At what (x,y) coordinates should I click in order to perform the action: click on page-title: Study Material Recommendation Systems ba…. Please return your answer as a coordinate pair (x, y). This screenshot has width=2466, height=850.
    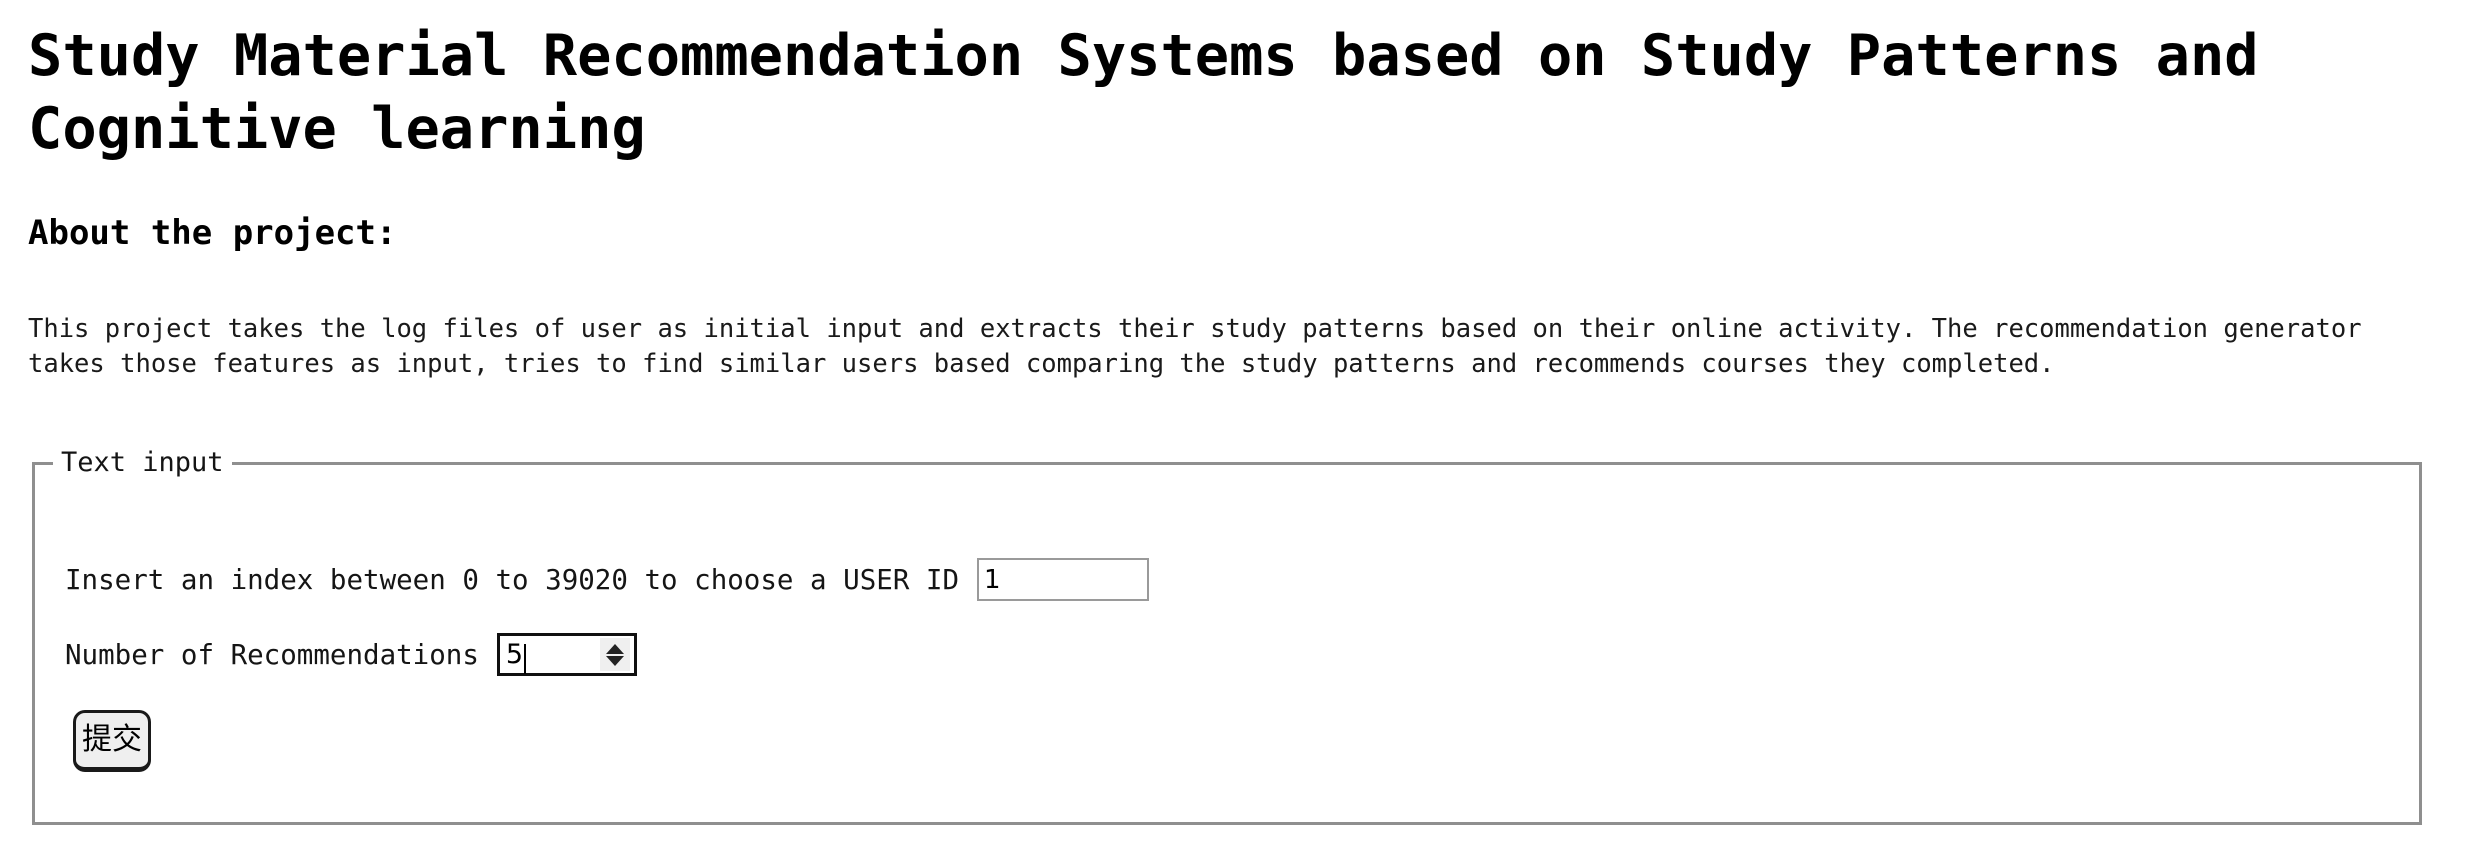
    Looking at the image, I should click on (1143, 92).